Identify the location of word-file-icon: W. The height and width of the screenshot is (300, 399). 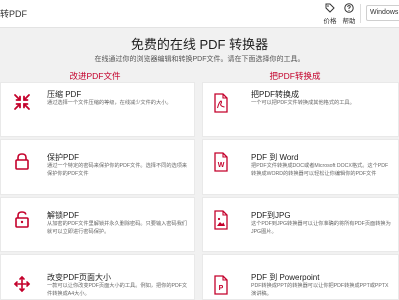
(221, 162).